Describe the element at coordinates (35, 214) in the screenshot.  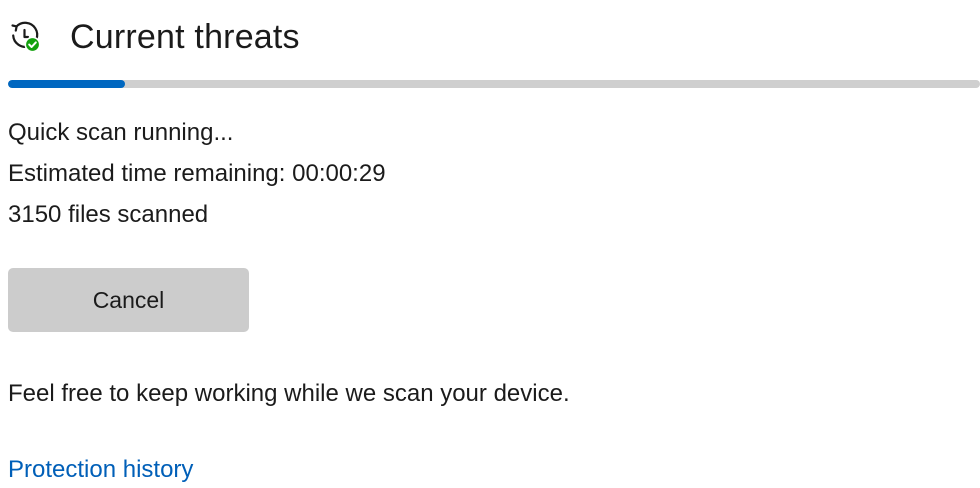
I see `files-scanned-count: 3150` at that location.